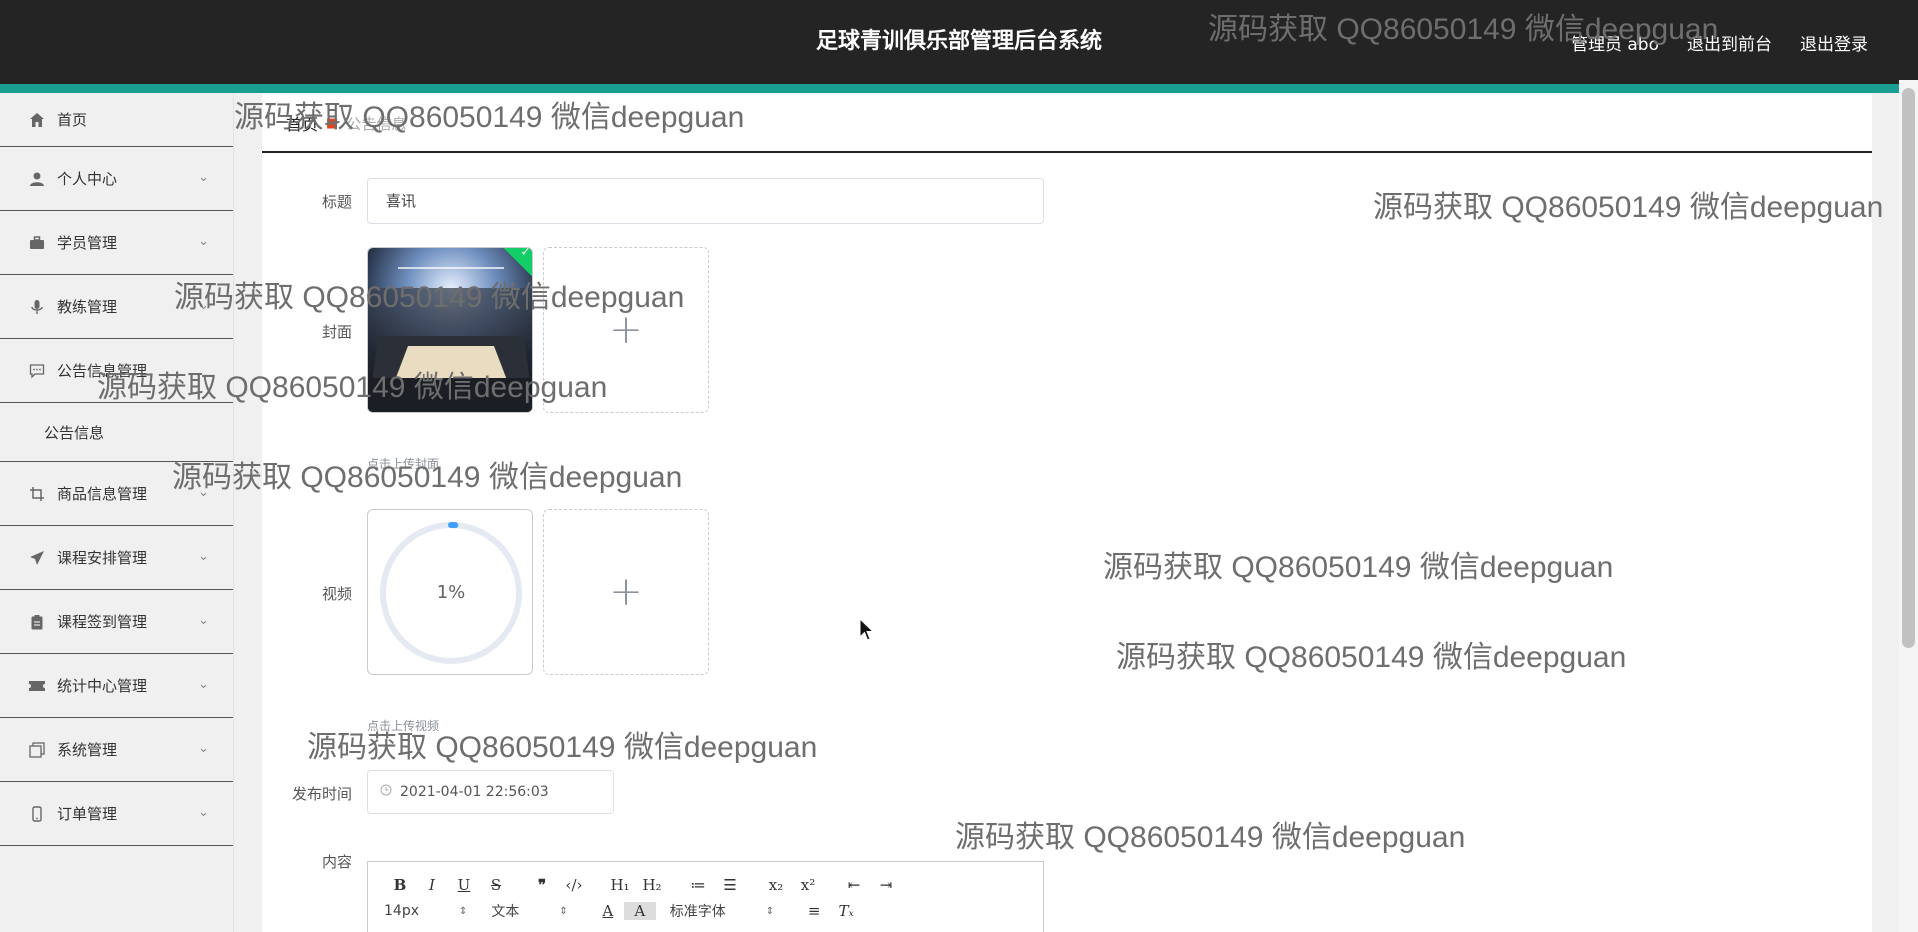 This screenshot has height=932, width=1918. I want to click on check-icon: ✓, so click(525, 253).